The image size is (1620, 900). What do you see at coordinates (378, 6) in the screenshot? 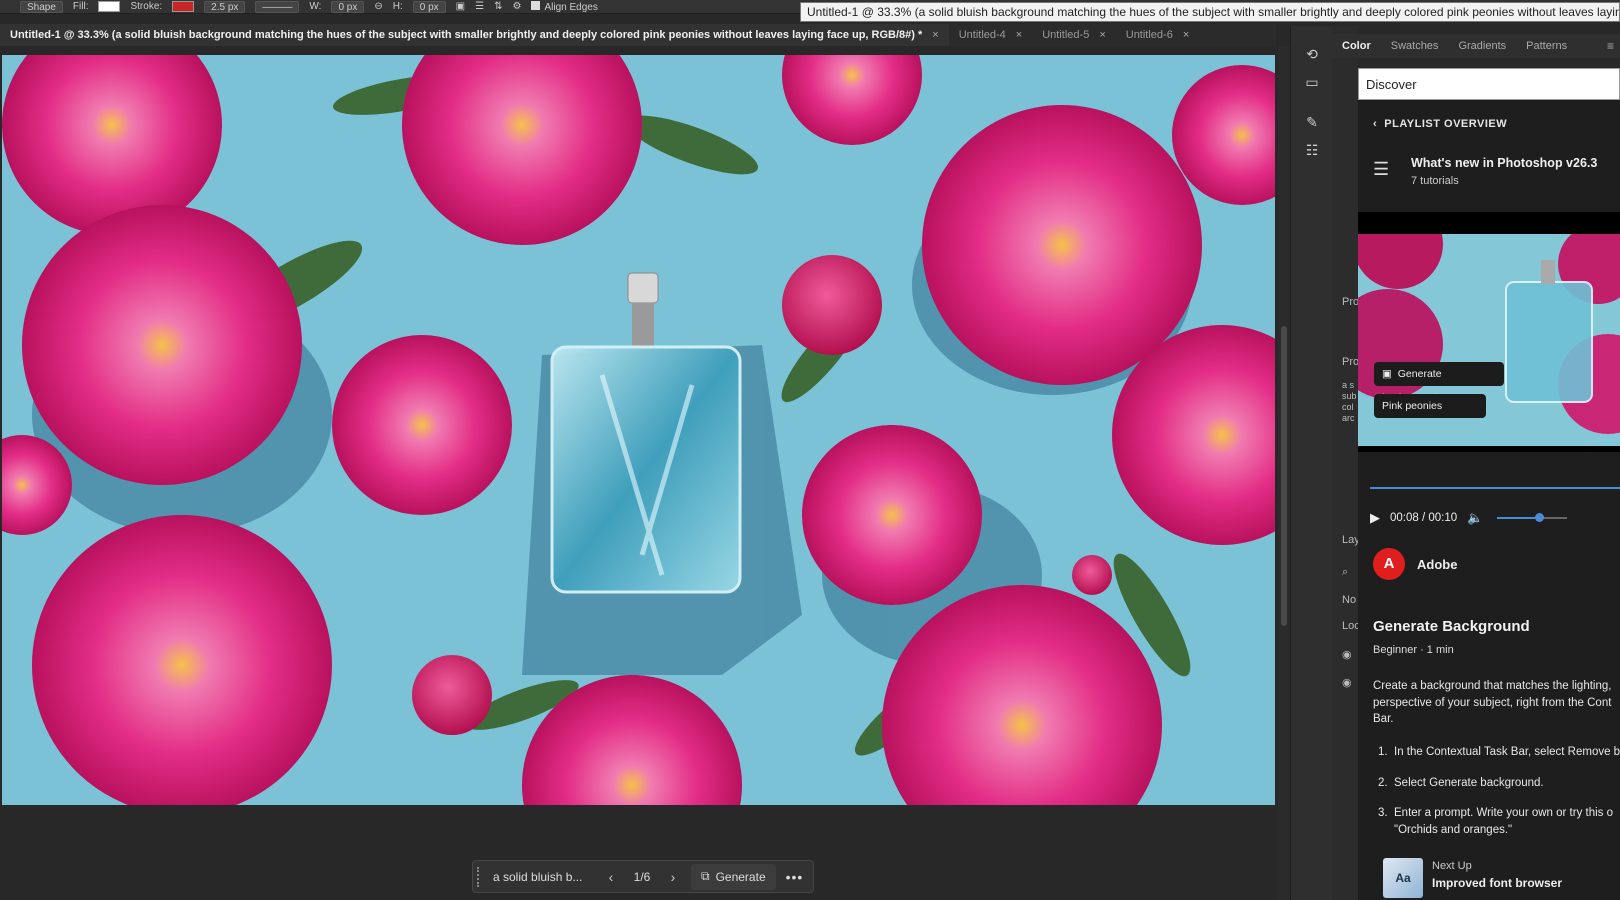
I see `link-icon: ⊖` at bounding box center [378, 6].